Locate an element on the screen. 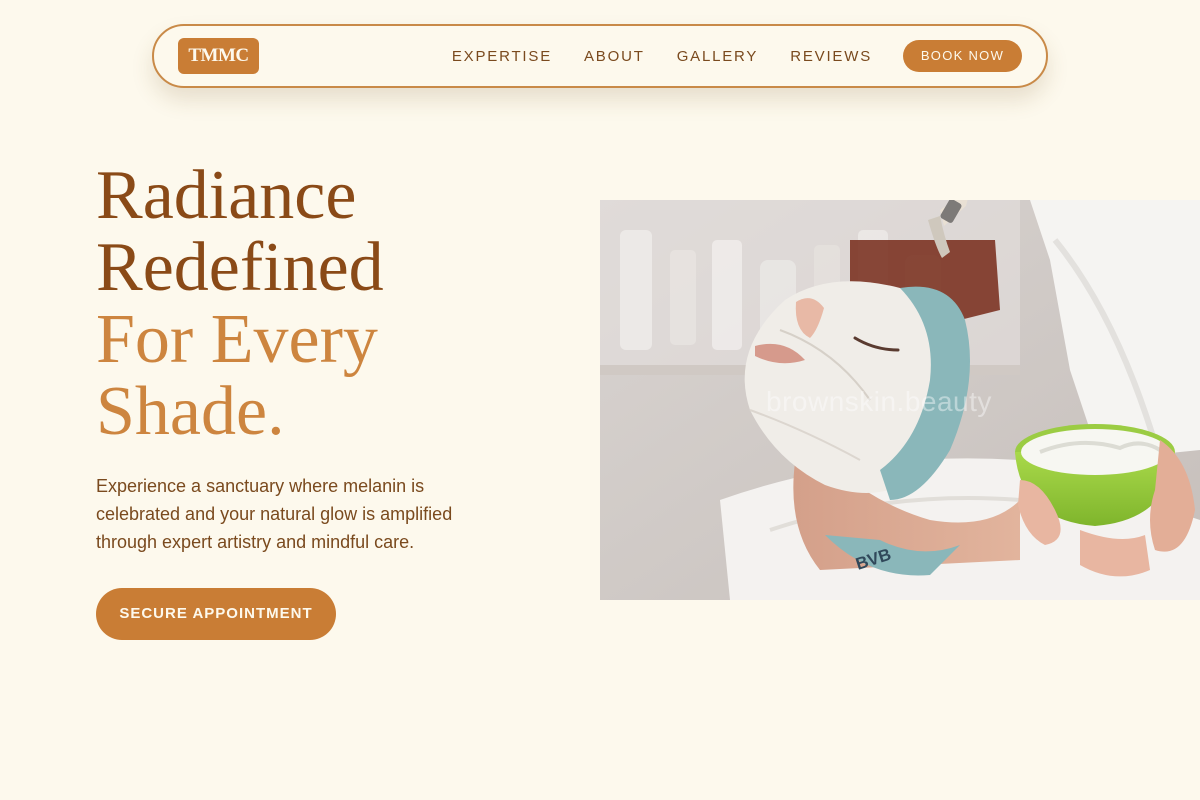 This screenshot has width=1200, height=800. secure-appointment-button: SECURE APPOINTMENT is located at coordinates (216, 614).